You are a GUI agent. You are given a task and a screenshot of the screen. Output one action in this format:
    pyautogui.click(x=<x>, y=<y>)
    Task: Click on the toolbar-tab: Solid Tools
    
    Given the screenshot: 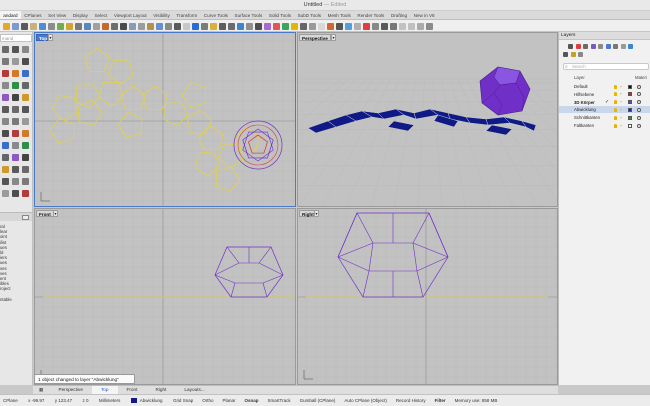 What is the action you would take?
    pyautogui.click(x=280, y=15)
    